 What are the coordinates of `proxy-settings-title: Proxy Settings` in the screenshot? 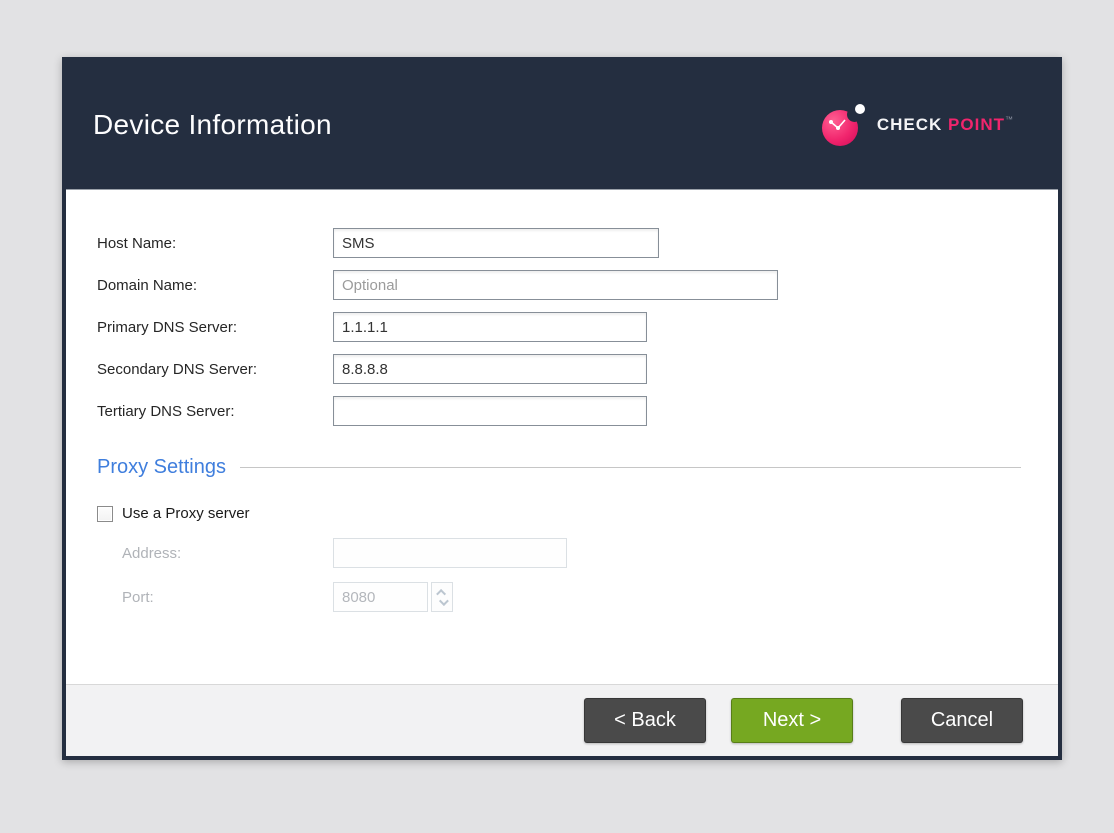 It's located at (161, 467).